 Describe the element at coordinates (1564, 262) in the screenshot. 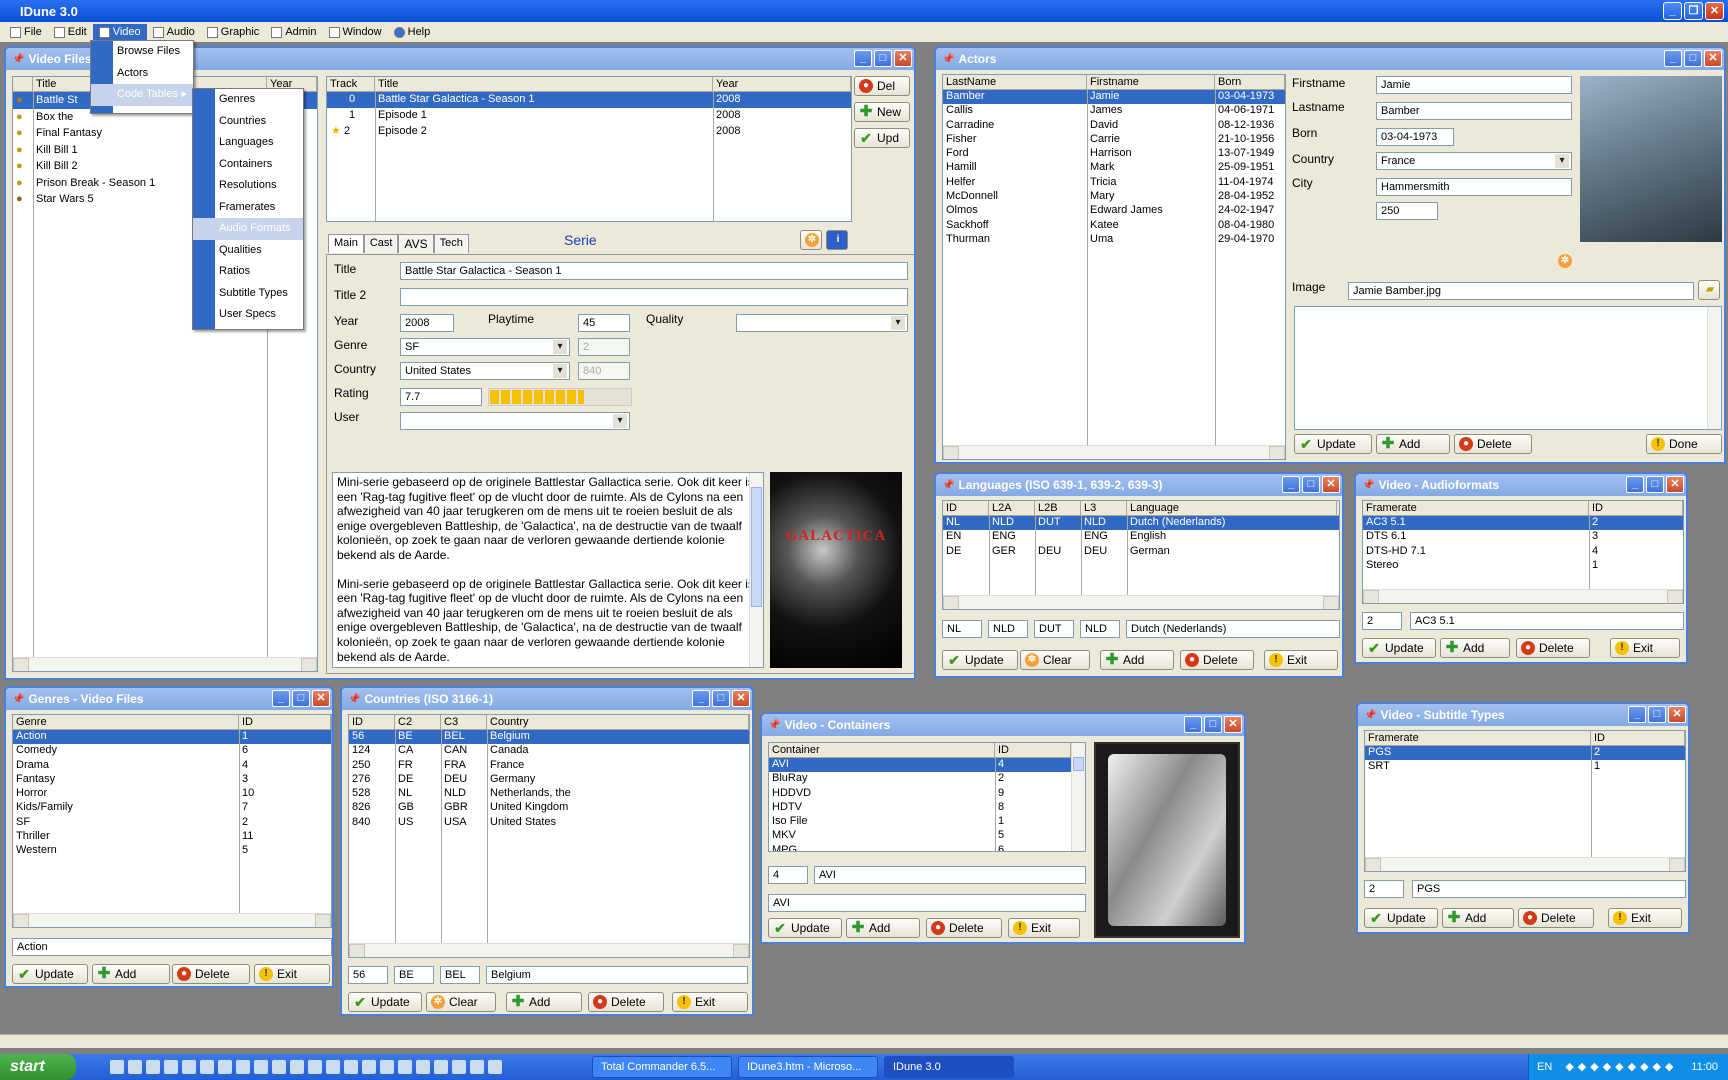

I see `photo-settings-button: ✲` at that location.